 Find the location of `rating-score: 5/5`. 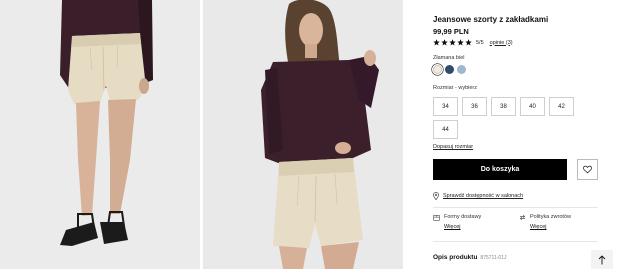

rating-score: 5/5 is located at coordinates (480, 42).